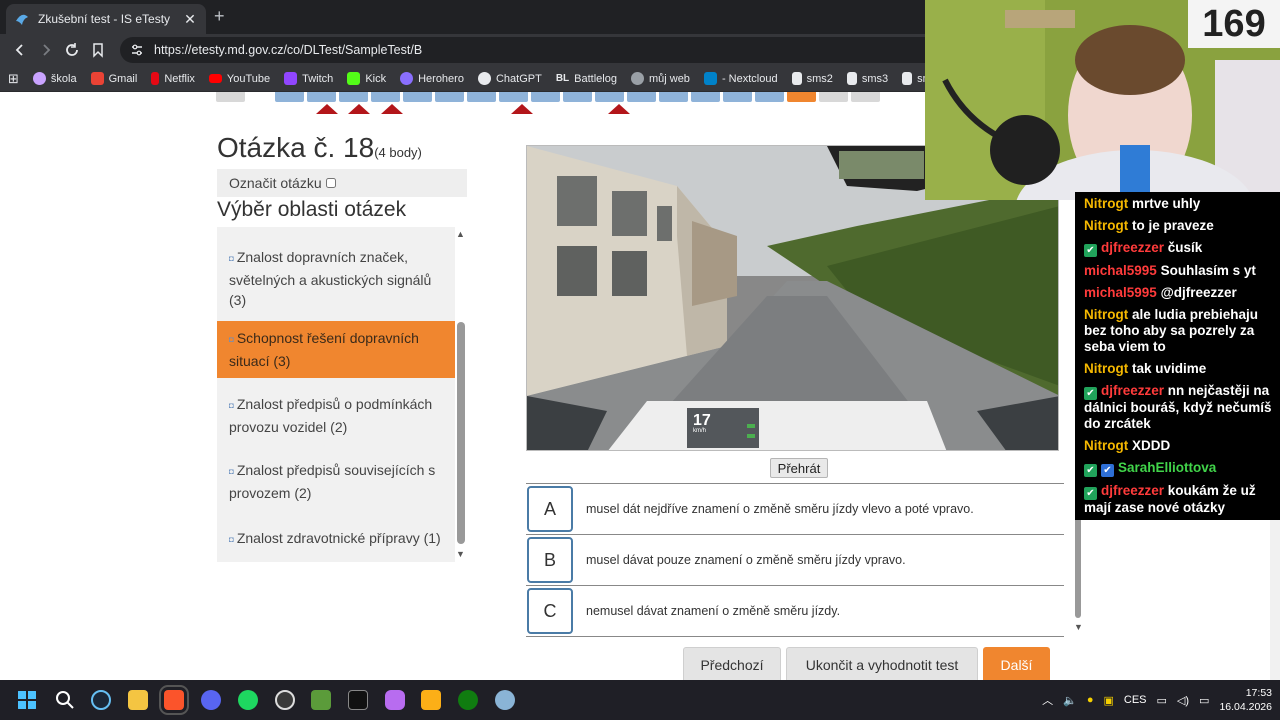  I want to click on area-item-label: Znalost zdravotnické přípravy (1), so click(338, 537).